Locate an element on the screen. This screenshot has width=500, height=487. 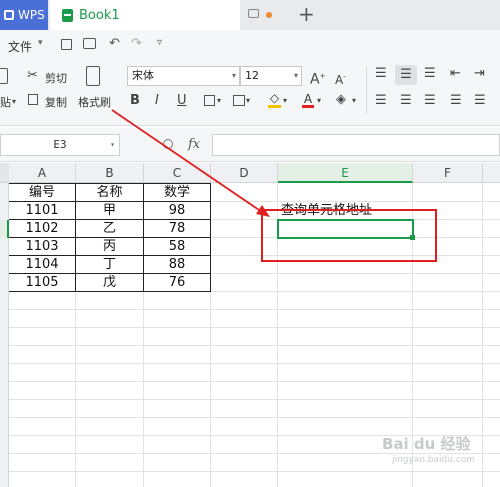
align-middle-icon: ☰ is located at coordinates (406, 75).